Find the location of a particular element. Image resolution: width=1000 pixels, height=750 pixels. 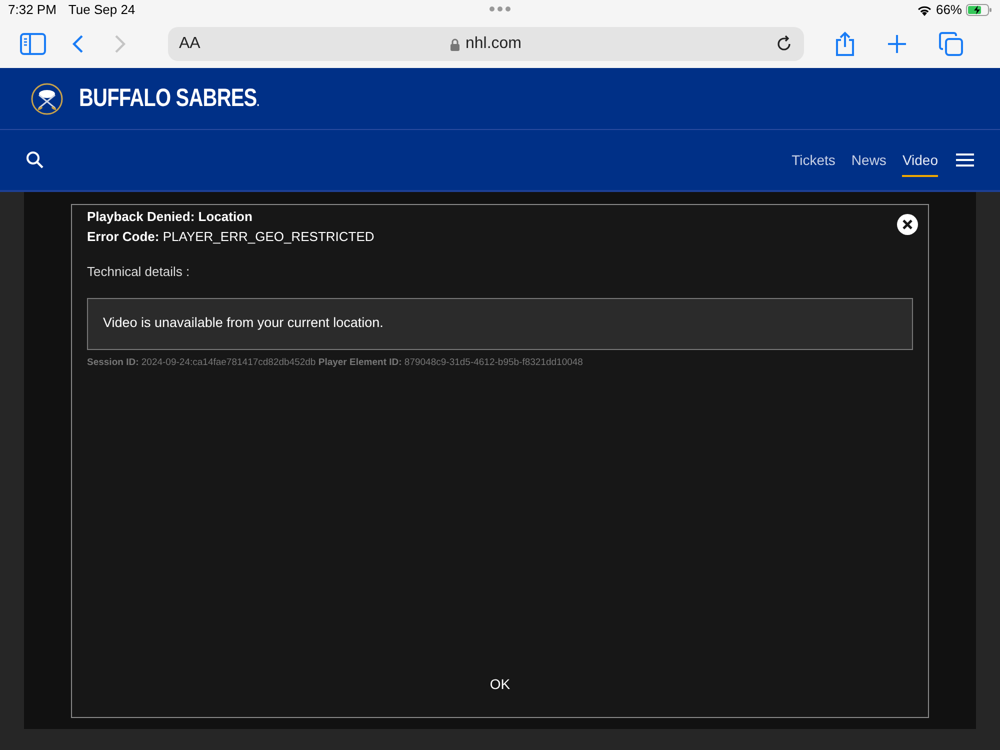

details-message: Video is unavailable from your current location. is located at coordinates (243, 323).